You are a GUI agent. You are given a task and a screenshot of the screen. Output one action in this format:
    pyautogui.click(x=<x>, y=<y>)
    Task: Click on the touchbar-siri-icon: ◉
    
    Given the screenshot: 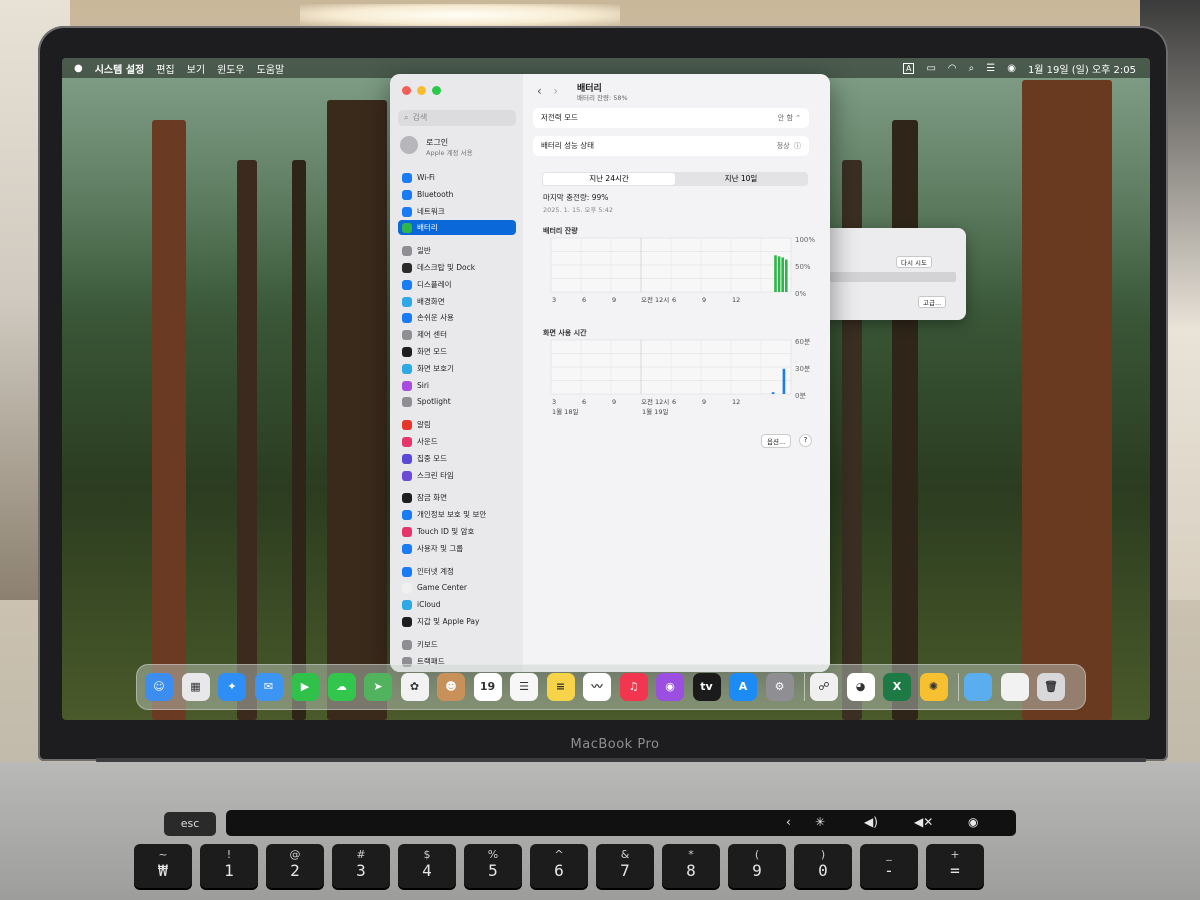 What is the action you would take?
    pyautogui.click(x=973, y=822)
    